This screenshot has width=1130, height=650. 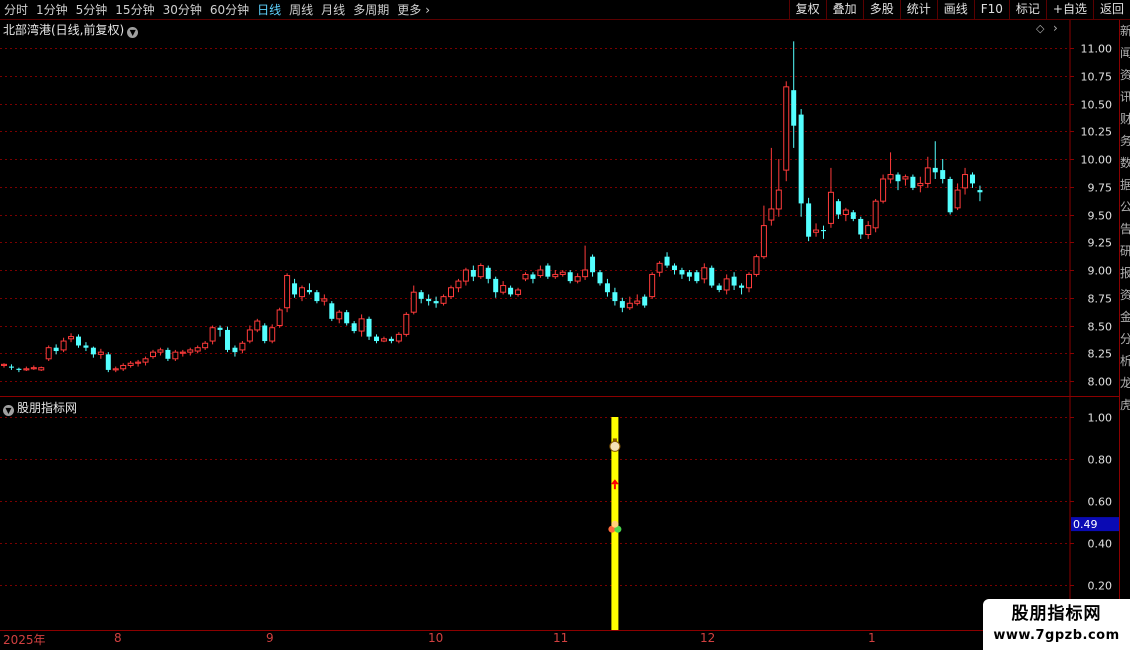 What do you see at coordinates (614, 440) in the screenshot?
I see `money-bag-knot` at bounding box center [614, 440].